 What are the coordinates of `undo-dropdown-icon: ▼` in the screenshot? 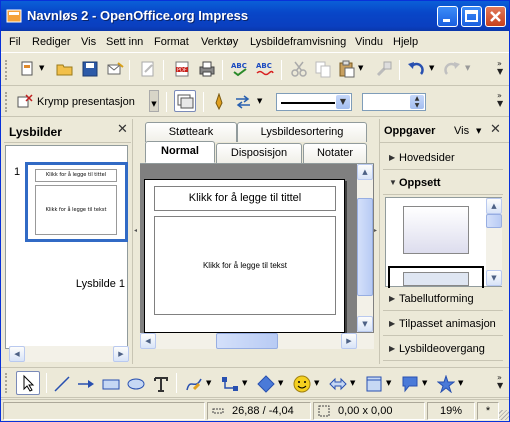 It's located at (431, 68).